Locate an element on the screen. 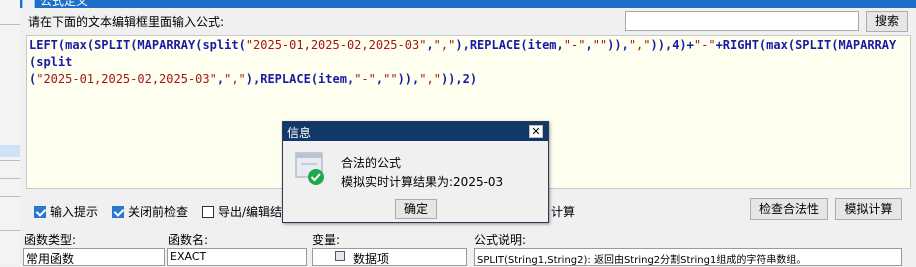 This screenshot has width=916, height=267. checkbox-unchecked is located at coordinates (208, 211).